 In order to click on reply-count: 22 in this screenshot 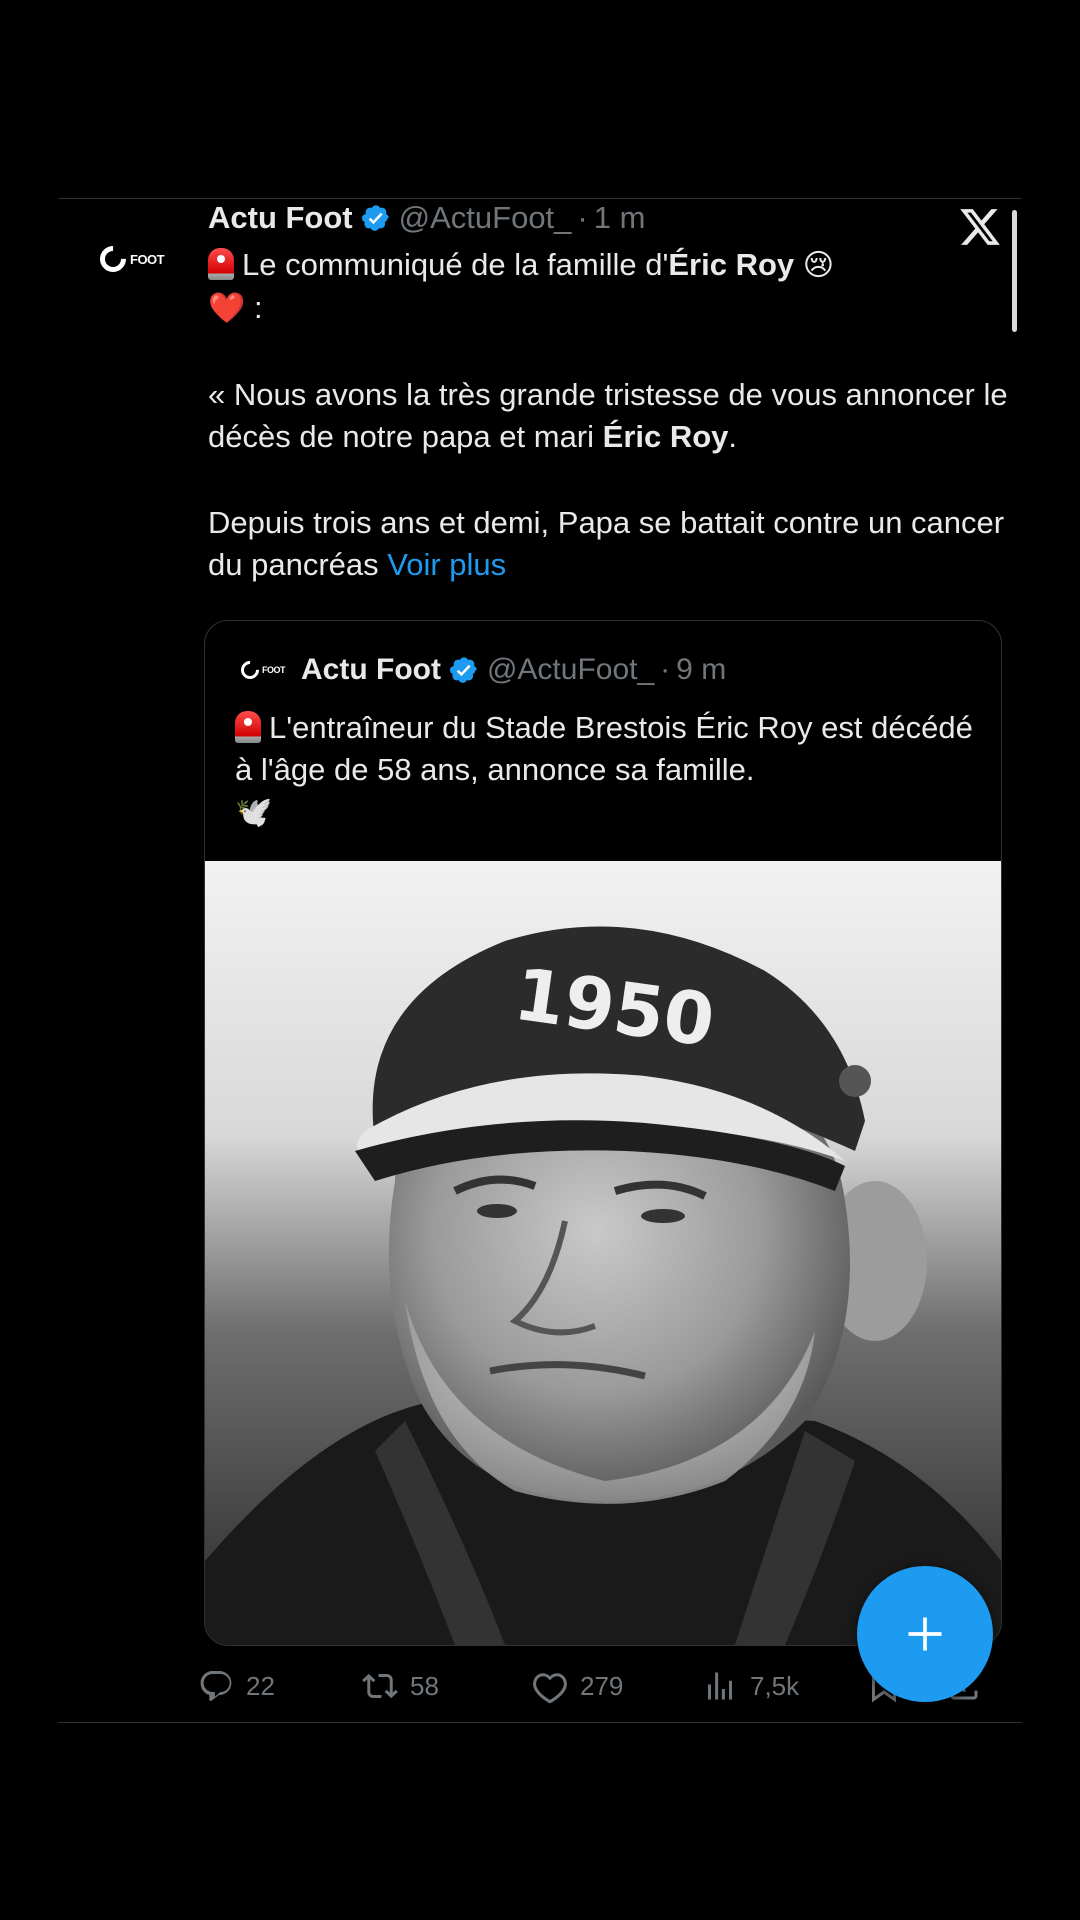, I will do `click(260, 1685)`.